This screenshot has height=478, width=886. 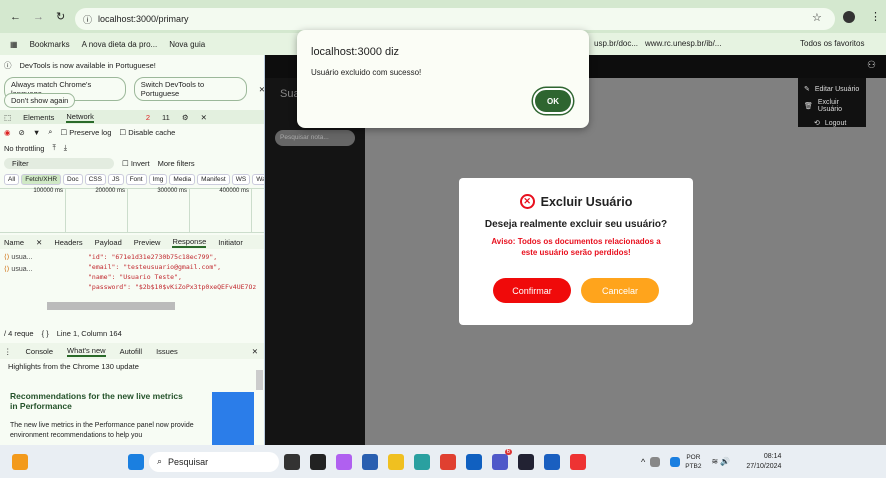 I want to click on apps-icon: ▦, so click(x=14, y=44).